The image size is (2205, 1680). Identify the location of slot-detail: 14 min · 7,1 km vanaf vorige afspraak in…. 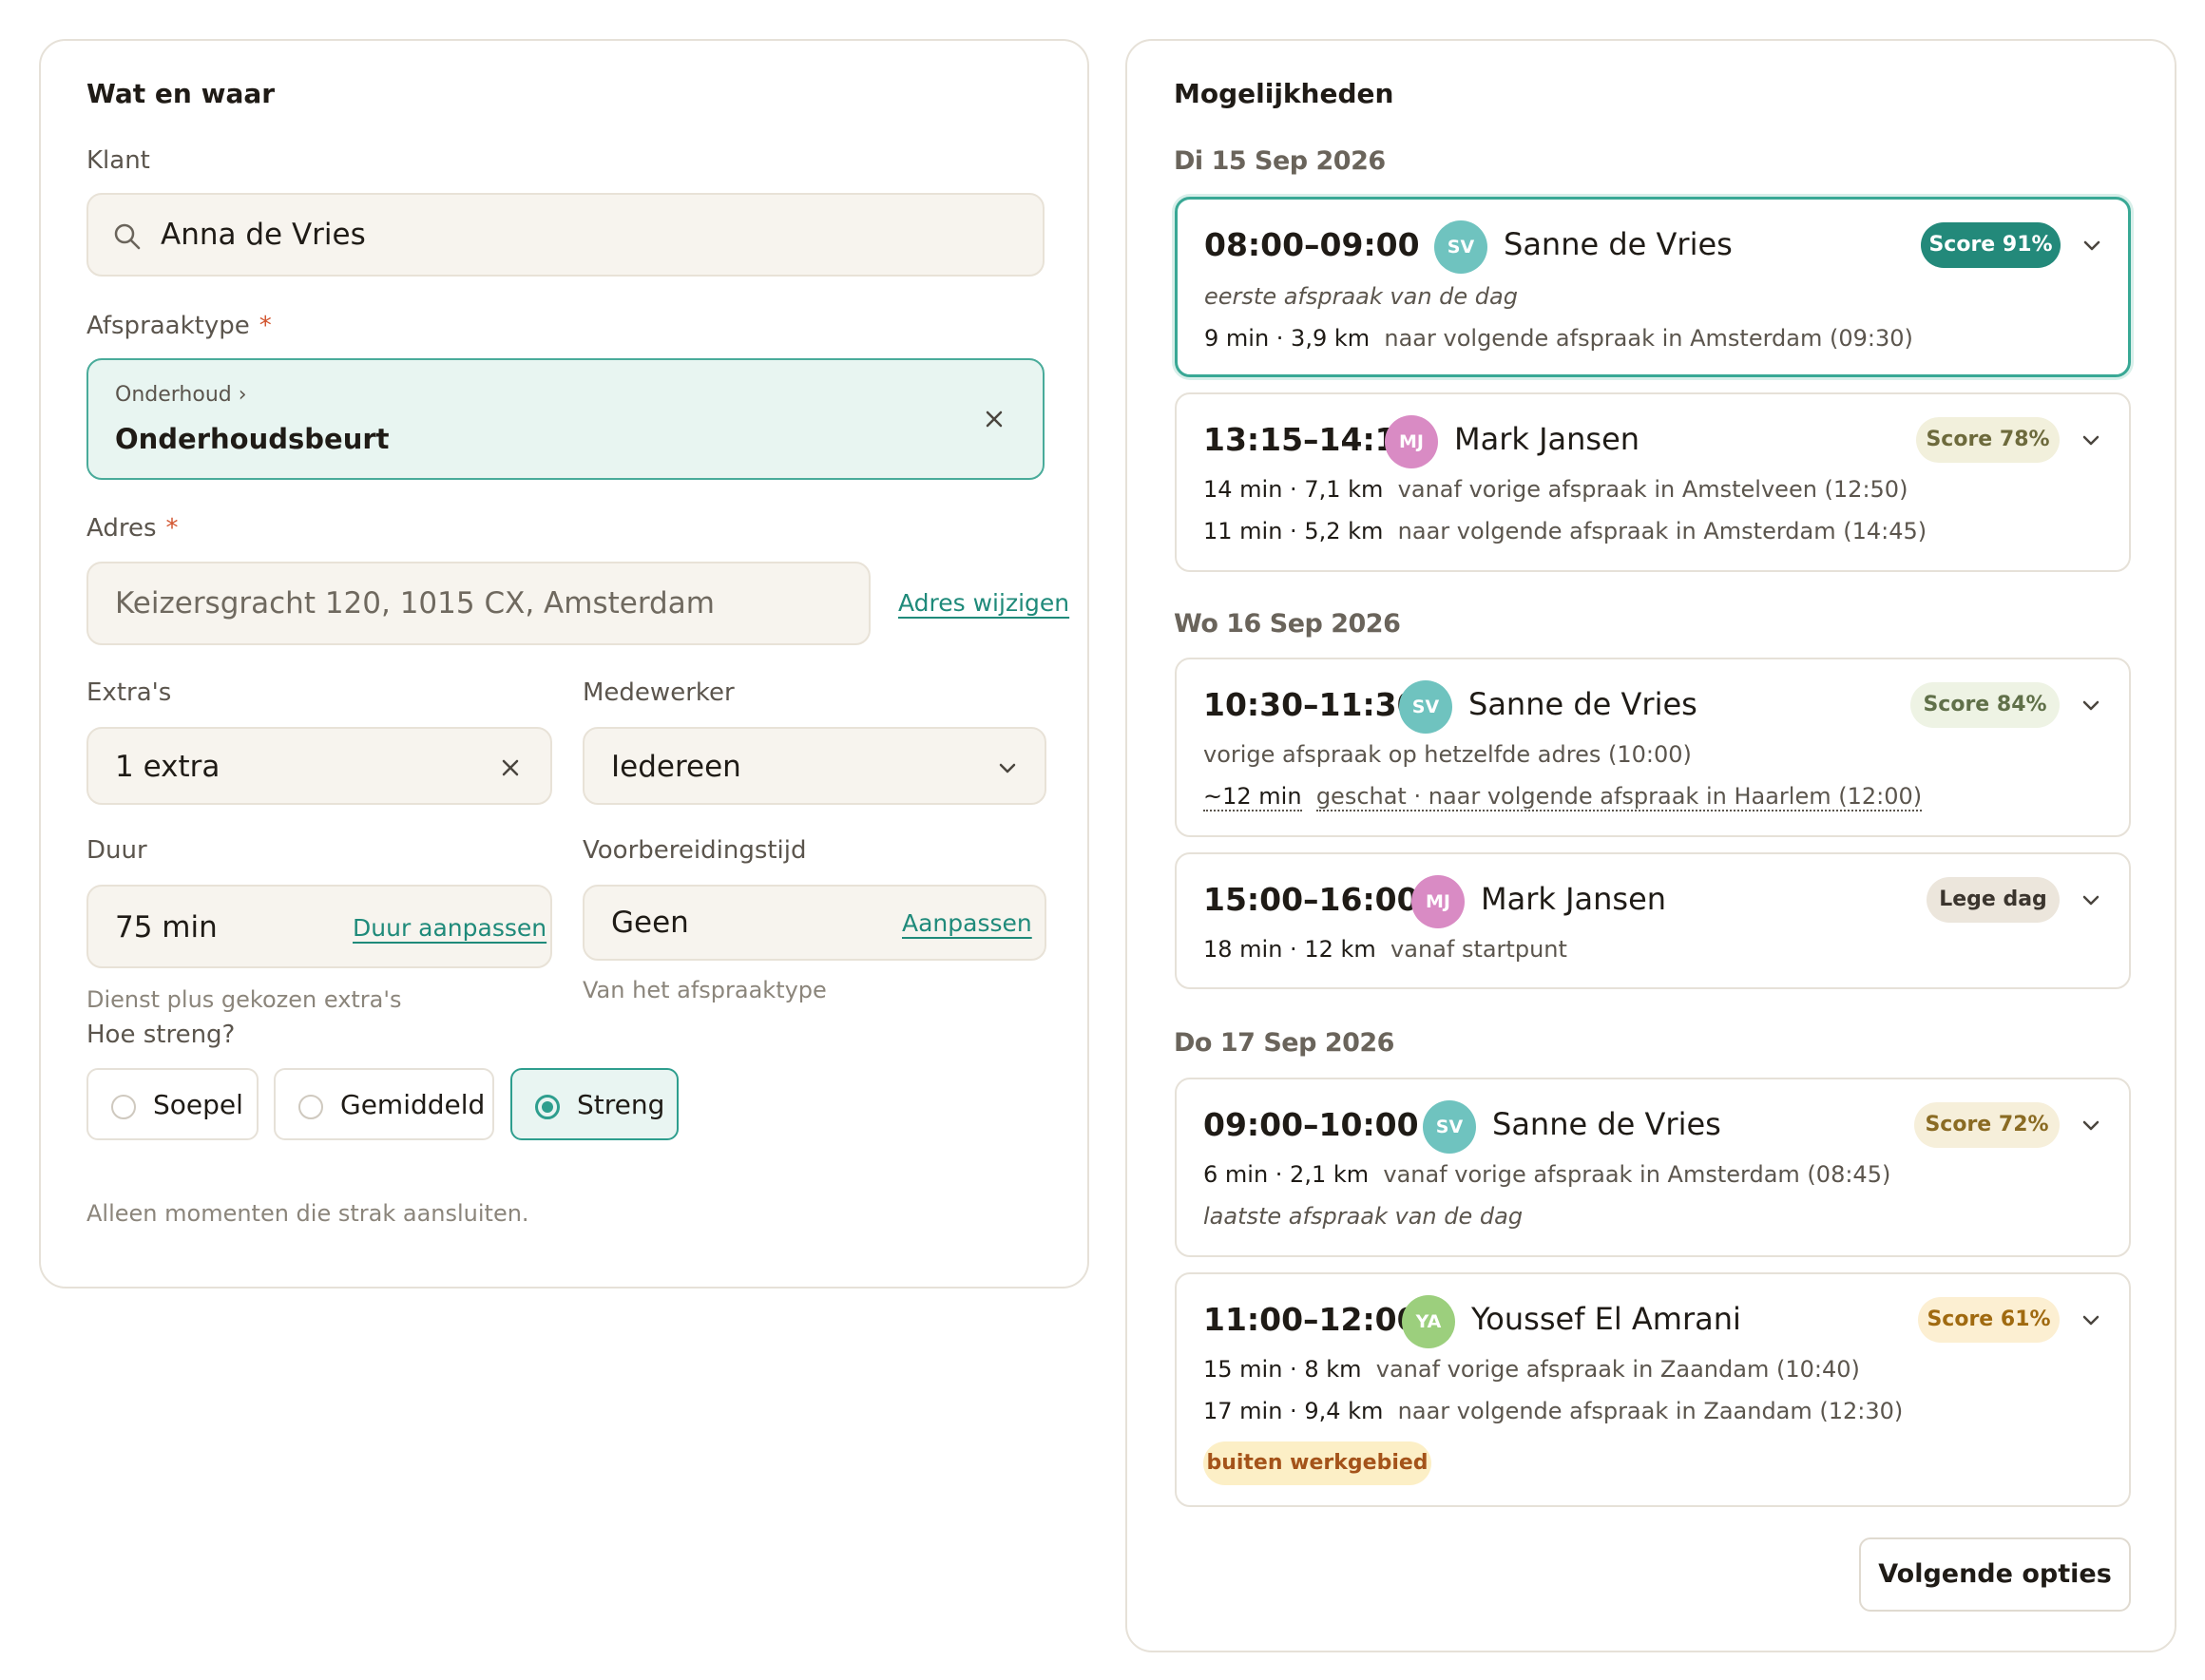
(1555, 489).